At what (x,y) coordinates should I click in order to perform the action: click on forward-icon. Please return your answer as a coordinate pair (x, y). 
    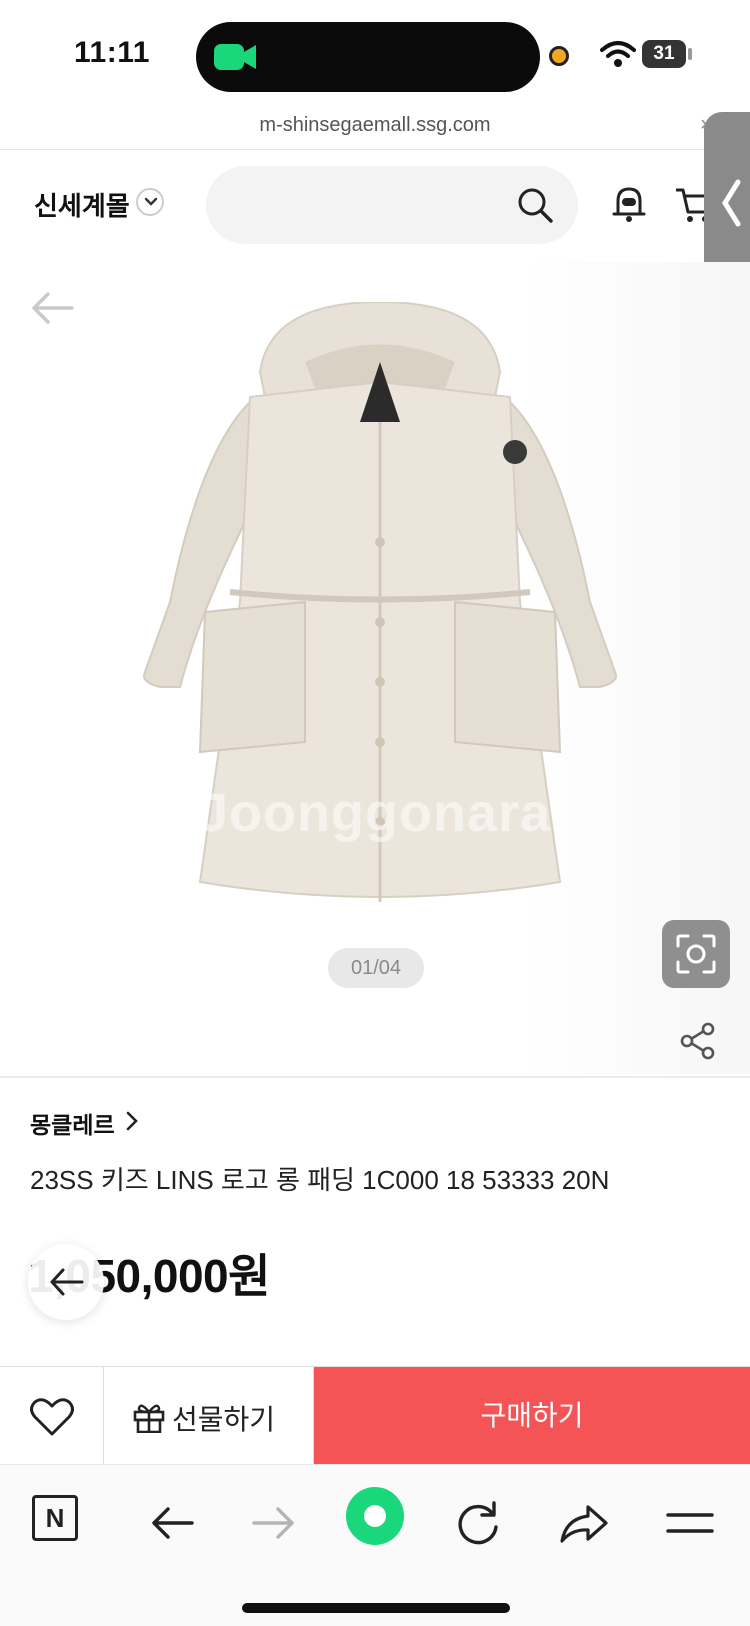
    Looking at the image, I should click on (274, 1523).